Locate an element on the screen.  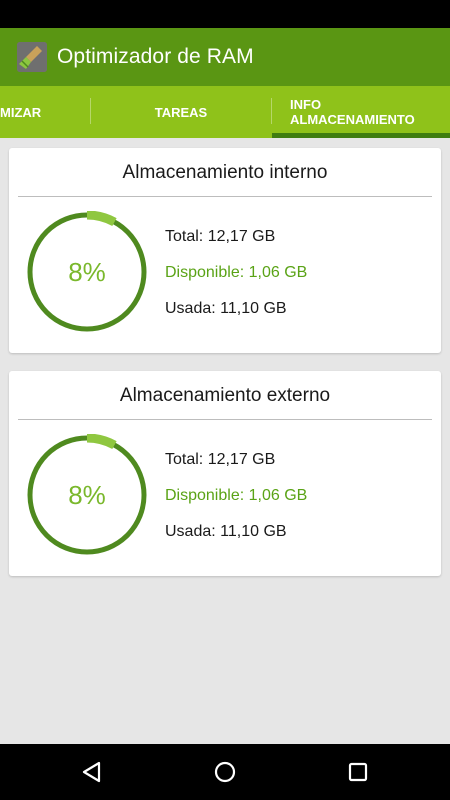
tab-bar: MIZAR TAREAS INFO ALMACENAMIENTO is located at coordinates (225, 112).